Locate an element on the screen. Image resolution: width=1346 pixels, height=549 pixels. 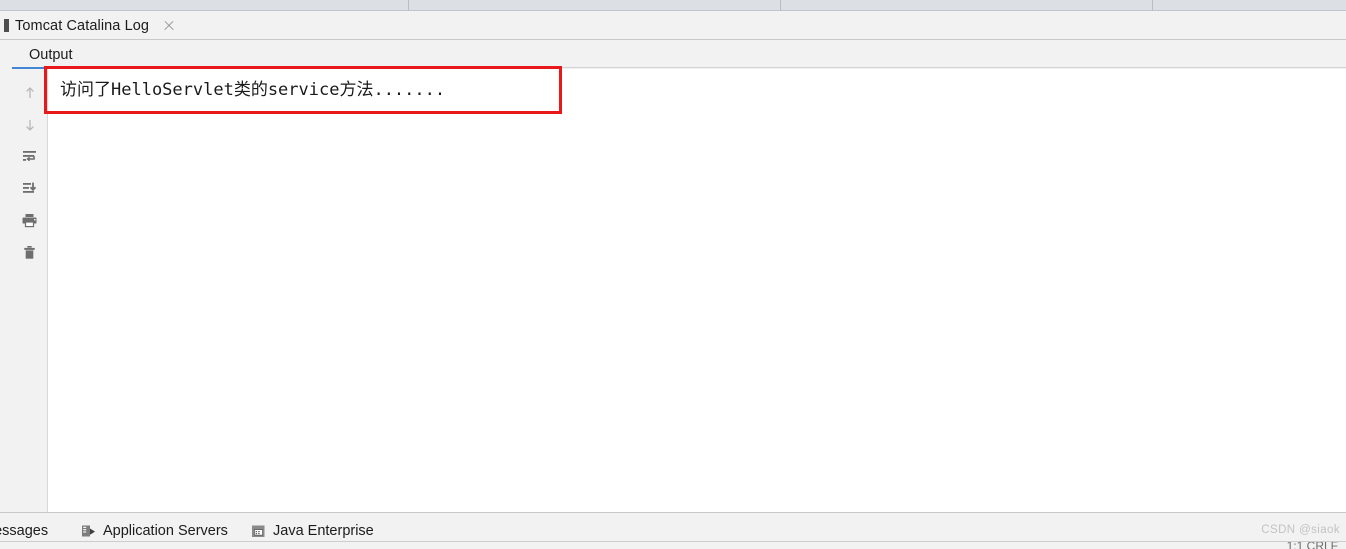
status-item-messages: Messages is located at coordinates (24, 531).